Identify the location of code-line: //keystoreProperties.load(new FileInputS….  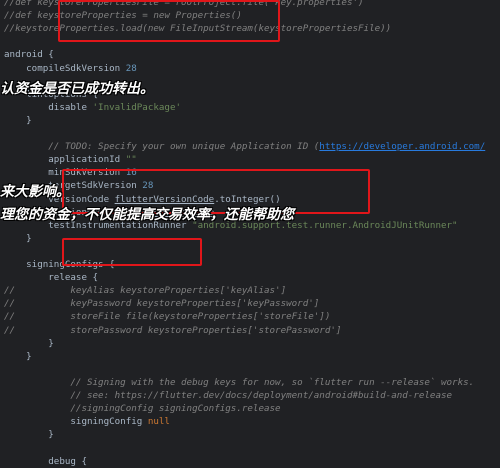
(197, 28).